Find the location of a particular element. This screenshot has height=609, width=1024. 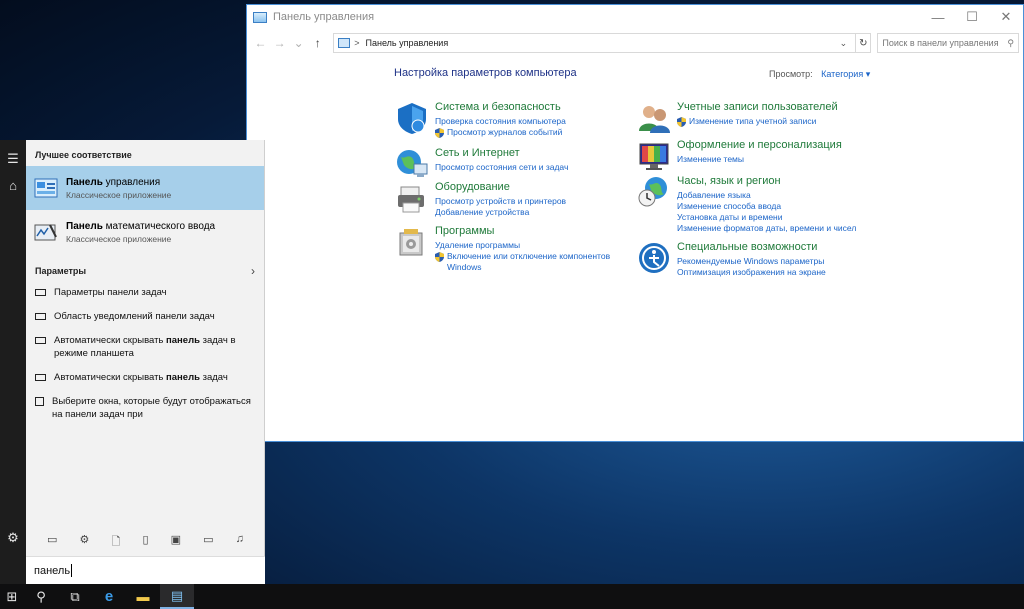

category-link: Рекомендуемые Windows параметры is located at coordinates (751, 261).